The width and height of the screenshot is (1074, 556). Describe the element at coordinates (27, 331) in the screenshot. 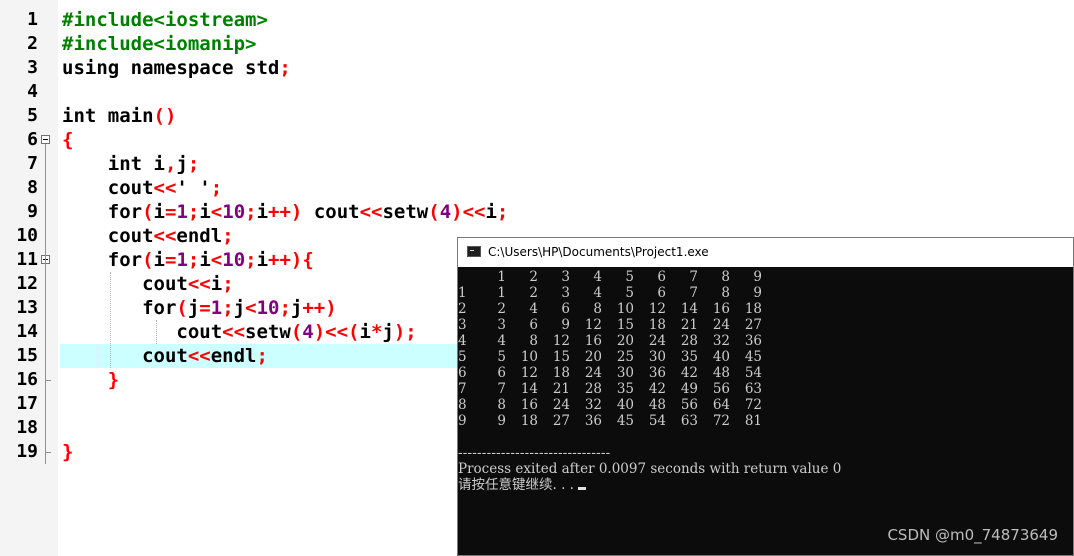

I see `line-number: 14` at that location.